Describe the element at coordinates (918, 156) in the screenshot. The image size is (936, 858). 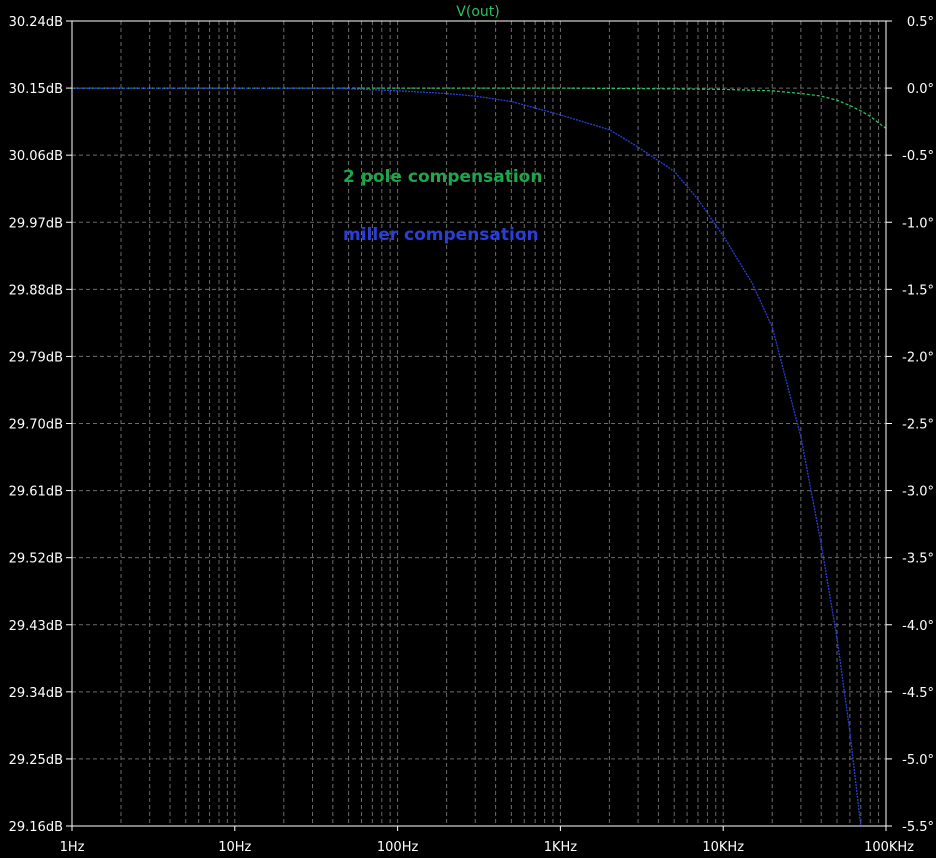
I see `y-right-tick-label: -0.5°` at that location.